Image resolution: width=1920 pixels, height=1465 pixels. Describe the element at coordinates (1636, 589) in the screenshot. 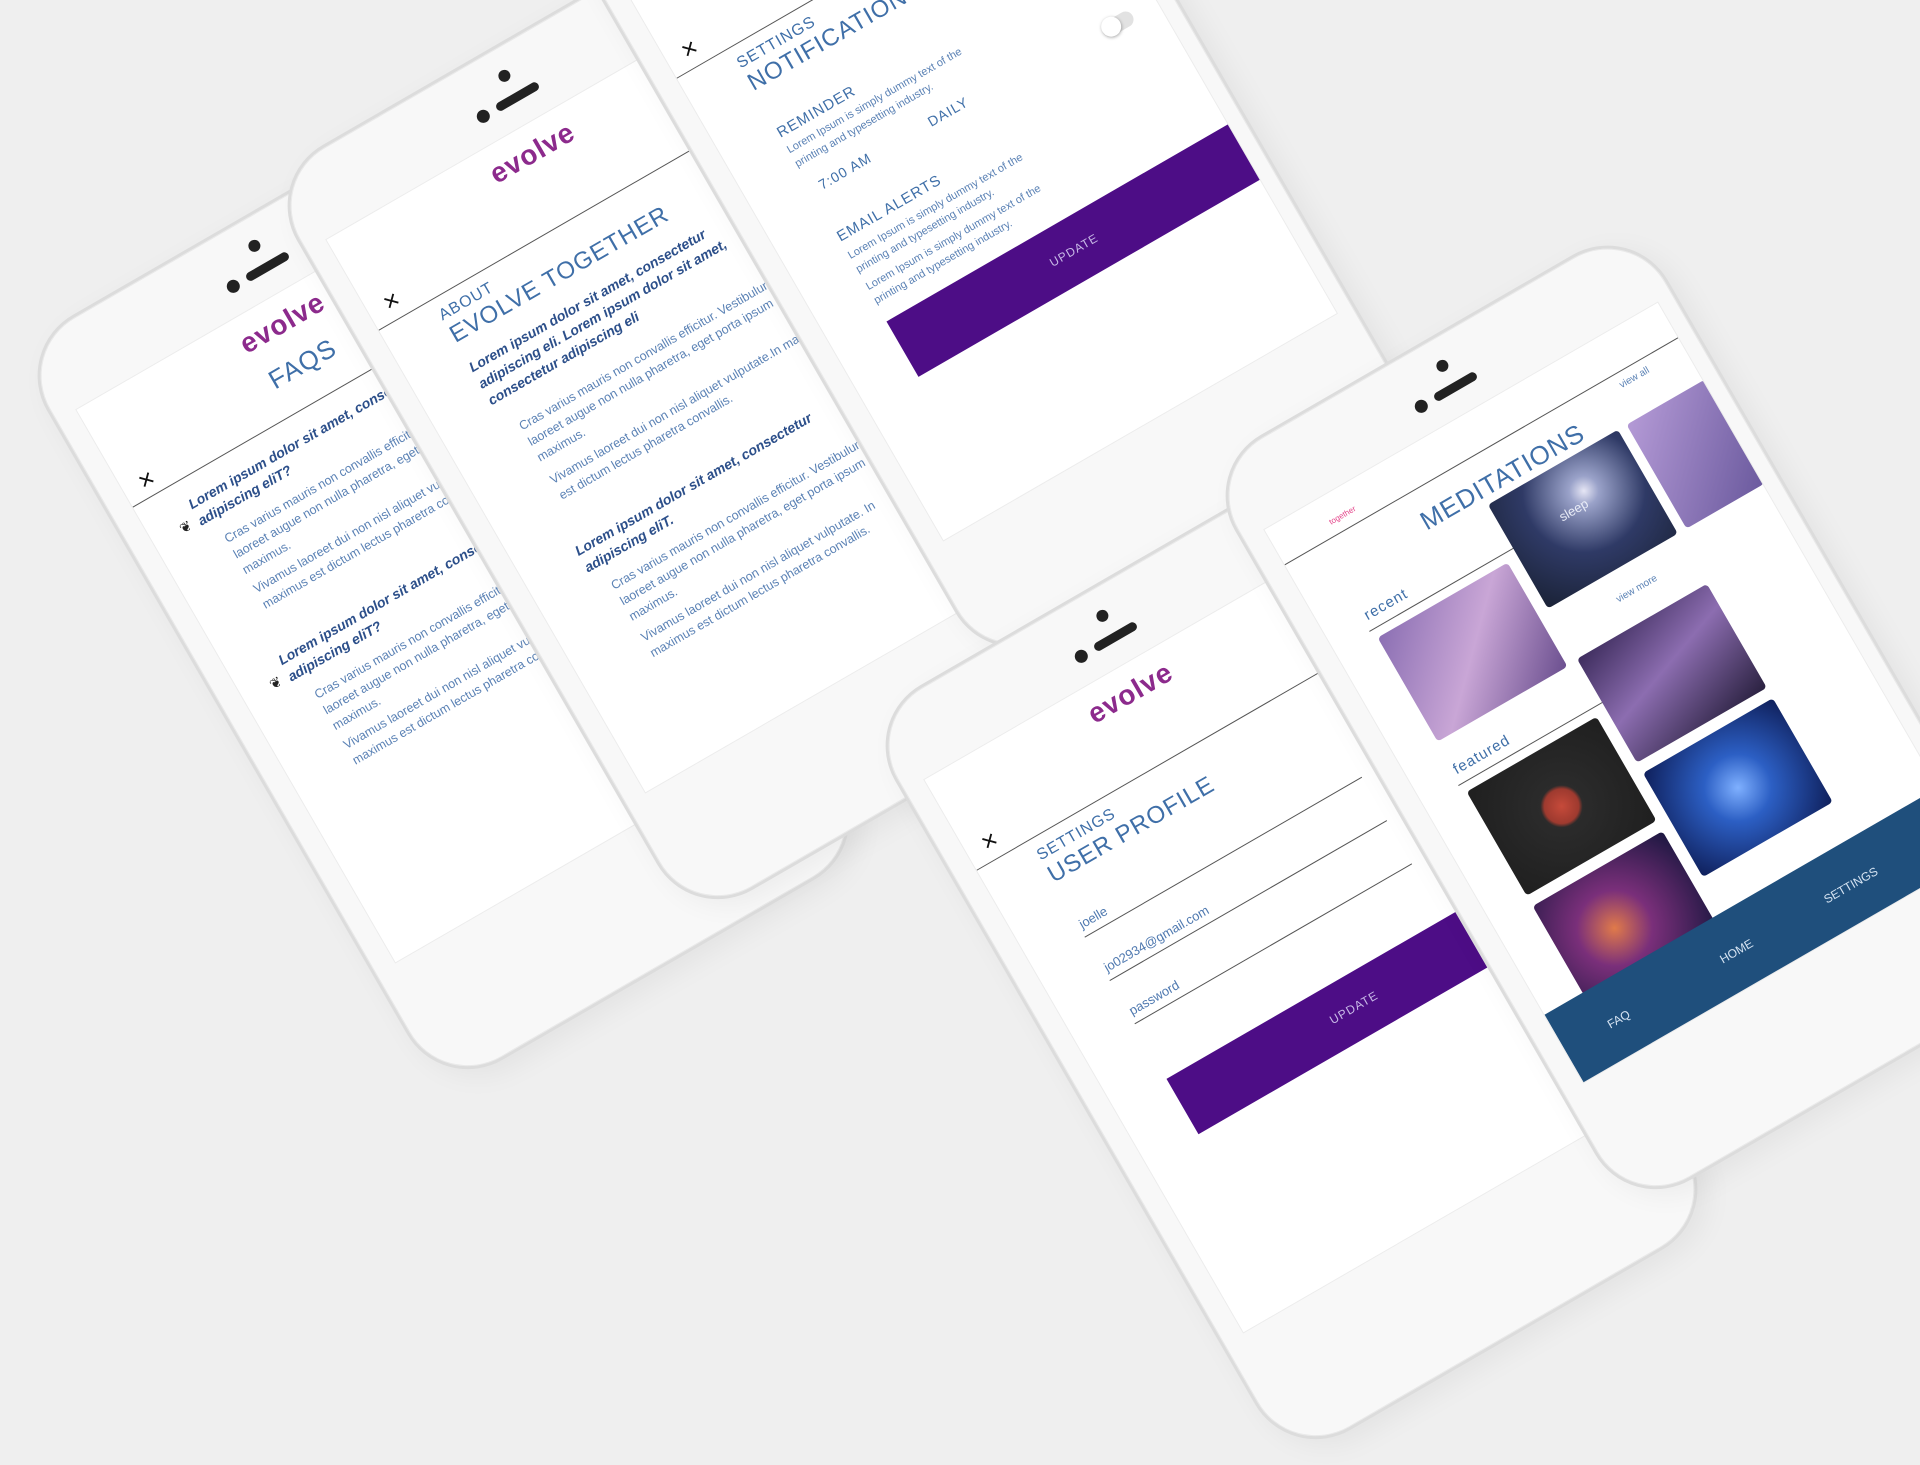

I see `view-more-link: view more` at that location.